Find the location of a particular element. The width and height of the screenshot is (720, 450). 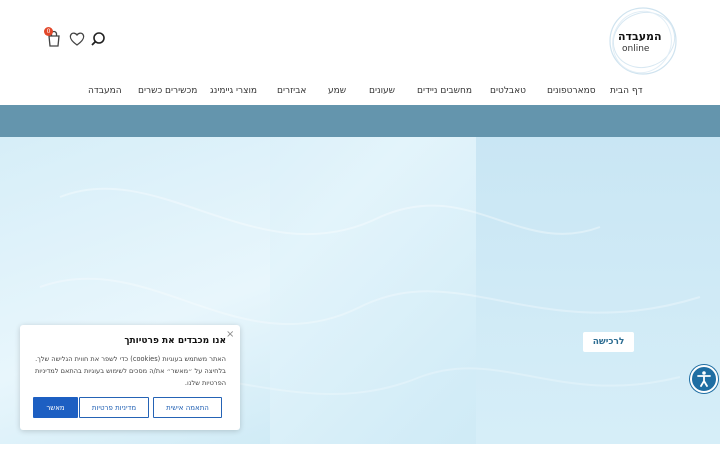

hero-top-band is located at coordinates (360, 121).